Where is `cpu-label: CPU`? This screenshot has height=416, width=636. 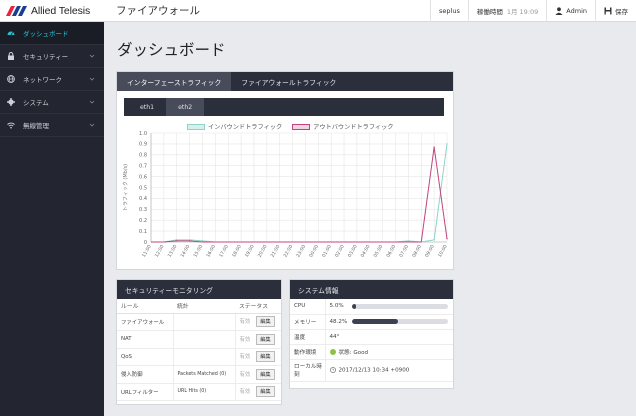
cpu-label: CPU is located at coordinates (308, 307).